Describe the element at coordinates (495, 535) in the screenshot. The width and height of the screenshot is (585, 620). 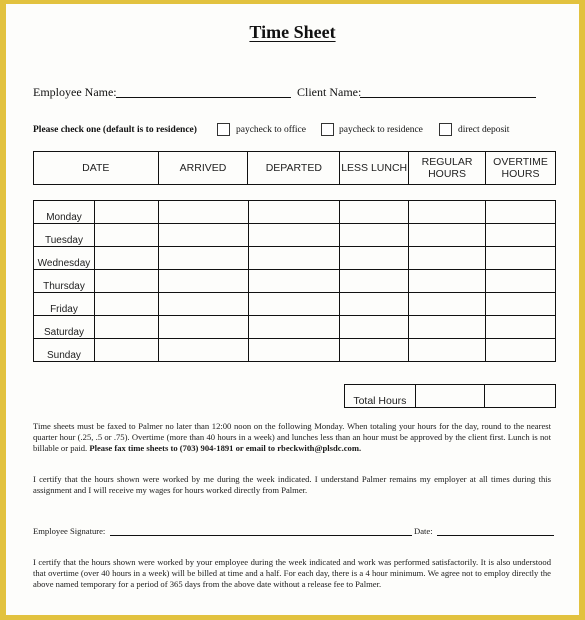
I see `date-field` at that location.